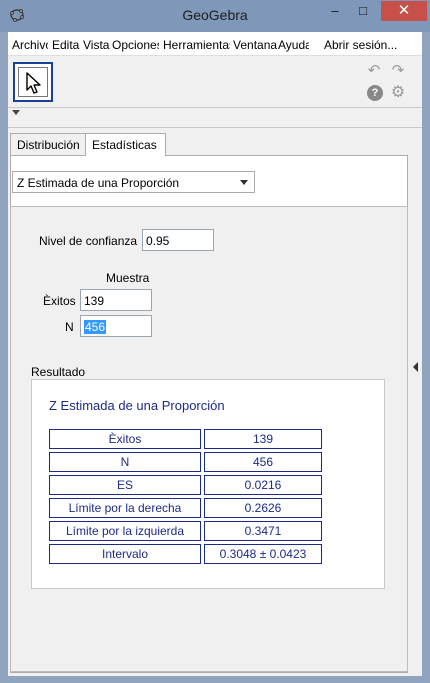  What do you see at coordinates (398, 71) in the screenshot?
I see `redo-icon: ↷` at bounding box center [398, 71].